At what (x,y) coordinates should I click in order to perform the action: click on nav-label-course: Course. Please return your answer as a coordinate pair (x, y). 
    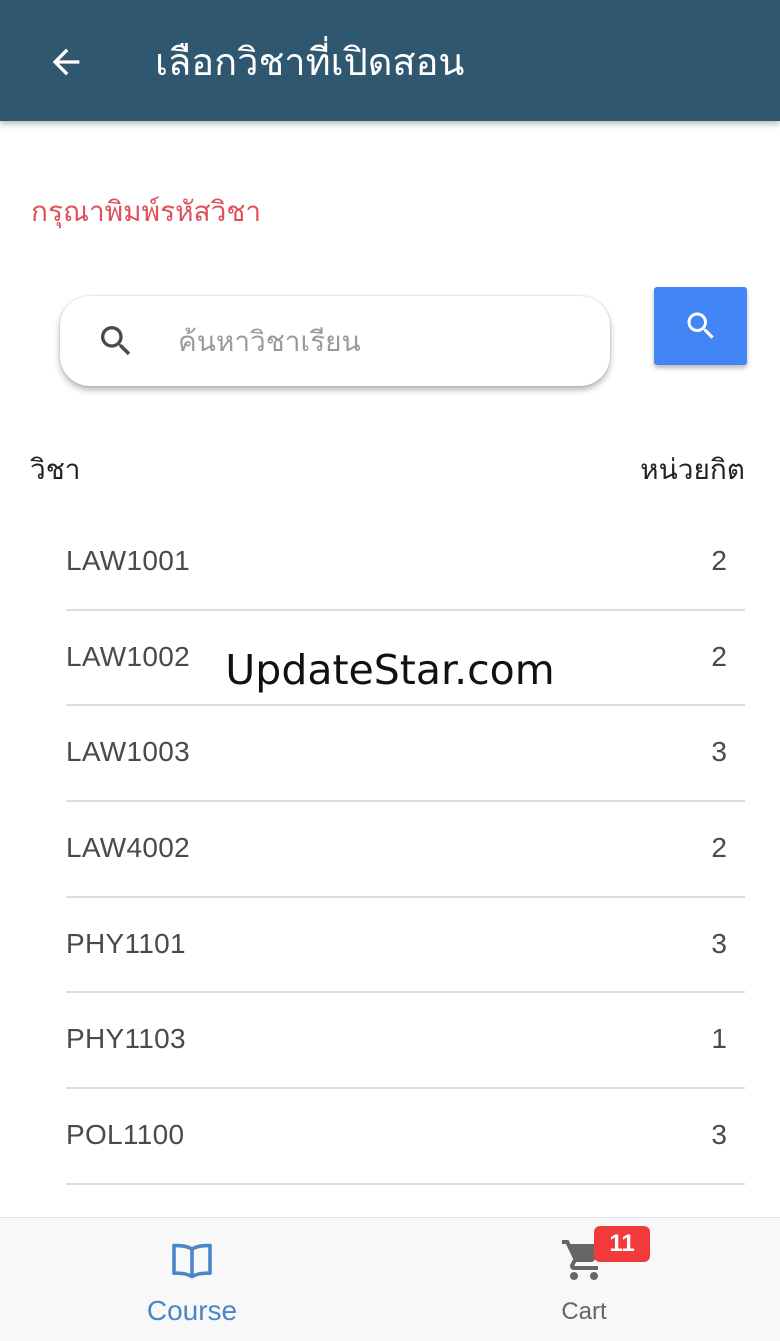
    Looking at the image, I should click on (192, 1310).